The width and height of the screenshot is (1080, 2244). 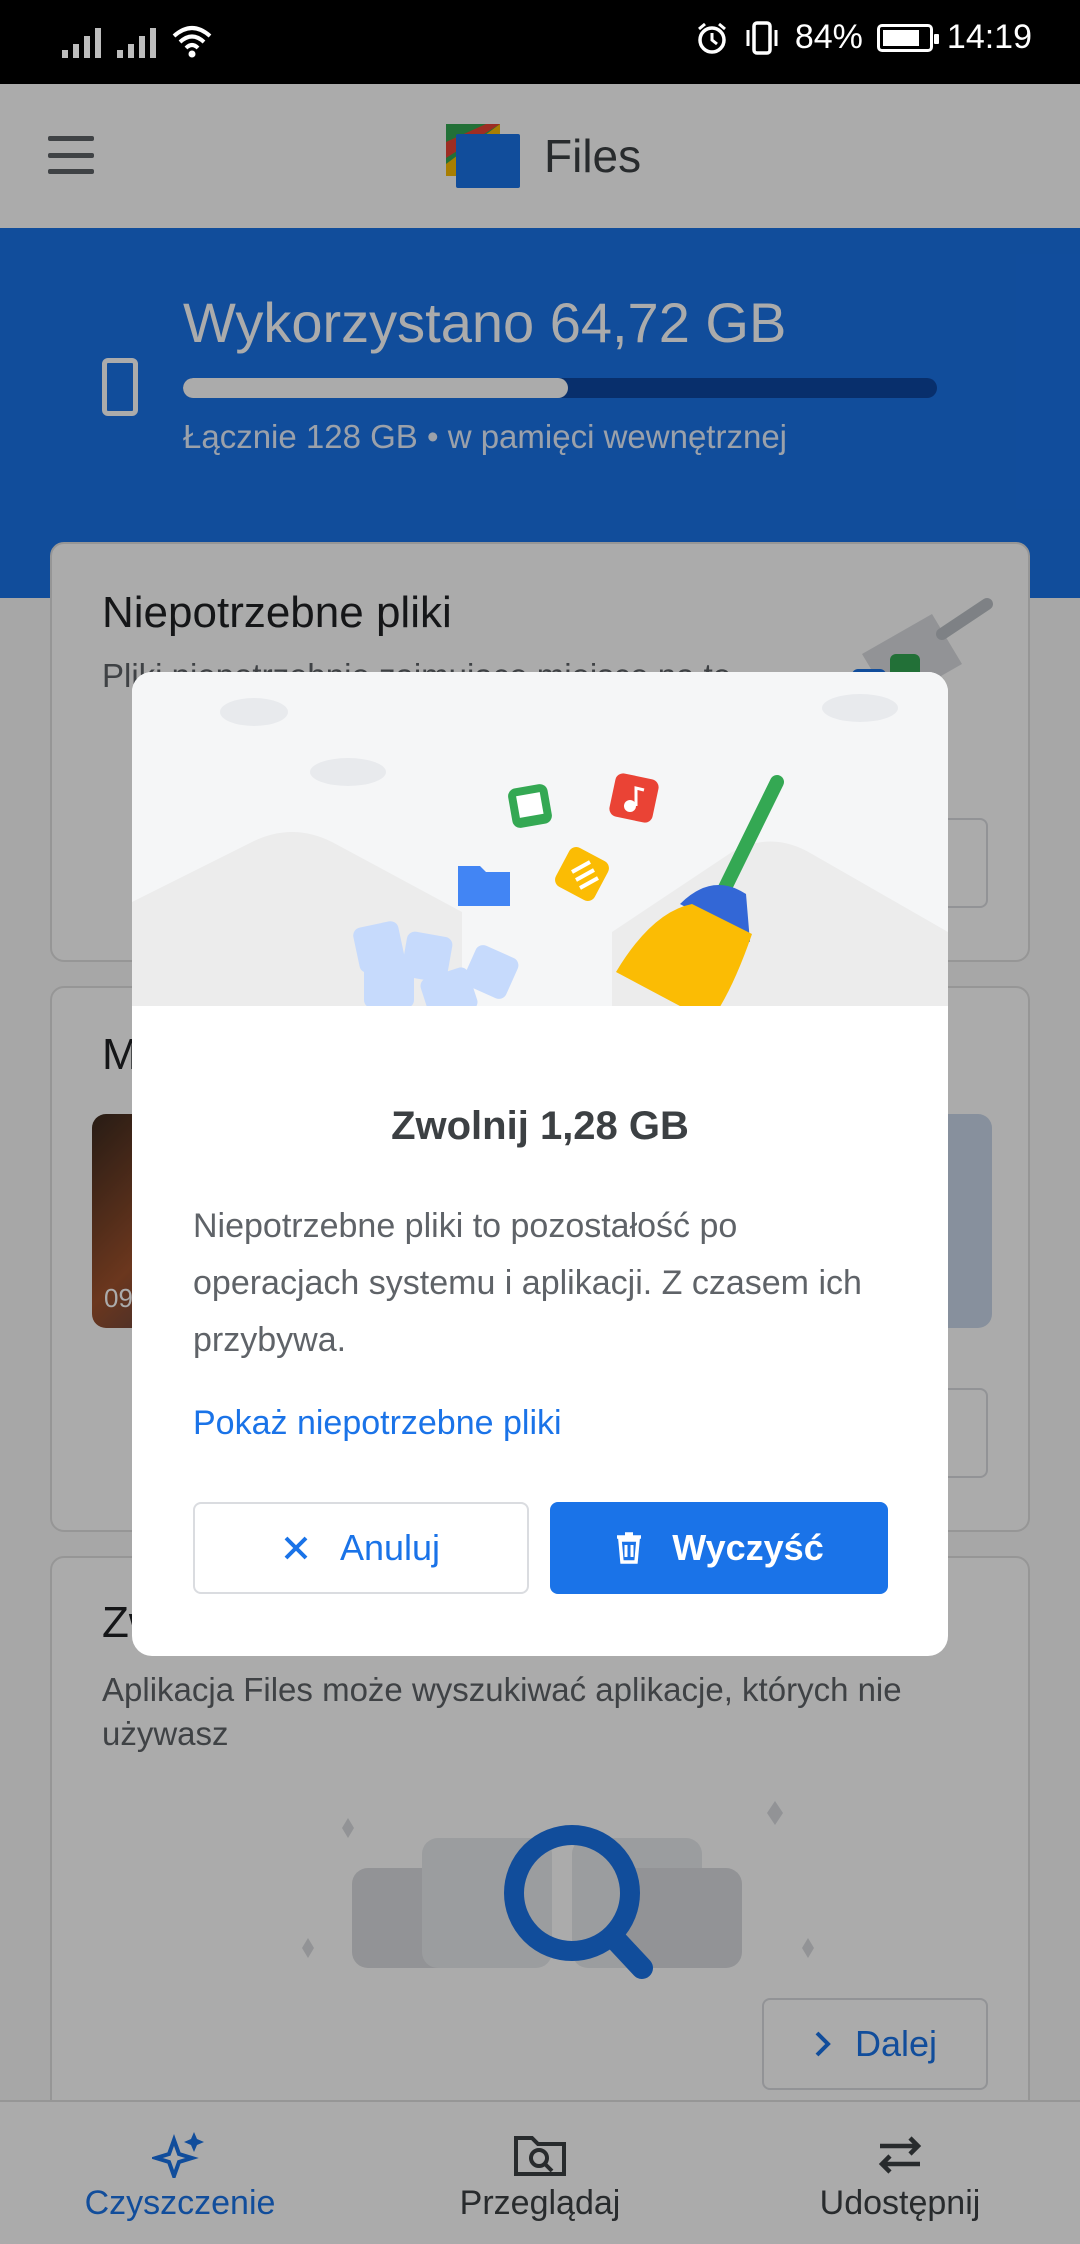 I want to click on dialog-title: Zwolnij 1,28 GB, so click(x=540, y=1126).